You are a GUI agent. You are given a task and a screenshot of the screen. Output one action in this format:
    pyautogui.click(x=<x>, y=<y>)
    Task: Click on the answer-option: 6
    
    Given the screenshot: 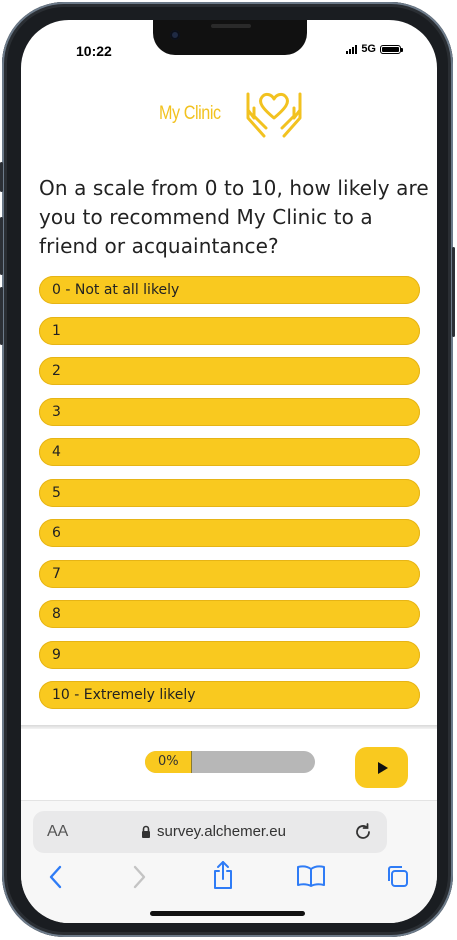 What is the action you would take?
    pyautogui.click(x=229, y=533)
    